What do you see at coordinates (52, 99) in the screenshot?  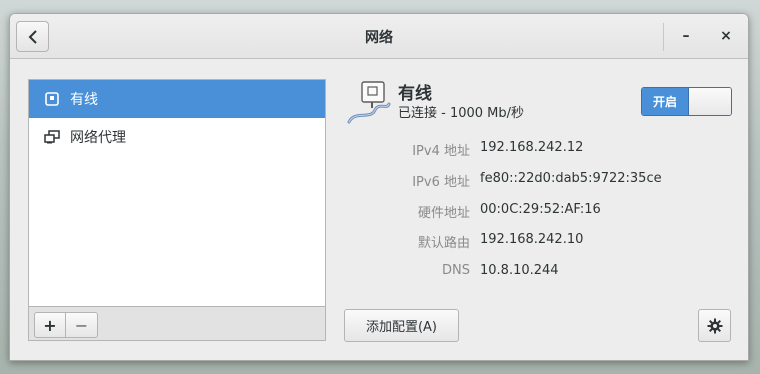 I see `wired-network-icon` at bounding box center [52, 99].